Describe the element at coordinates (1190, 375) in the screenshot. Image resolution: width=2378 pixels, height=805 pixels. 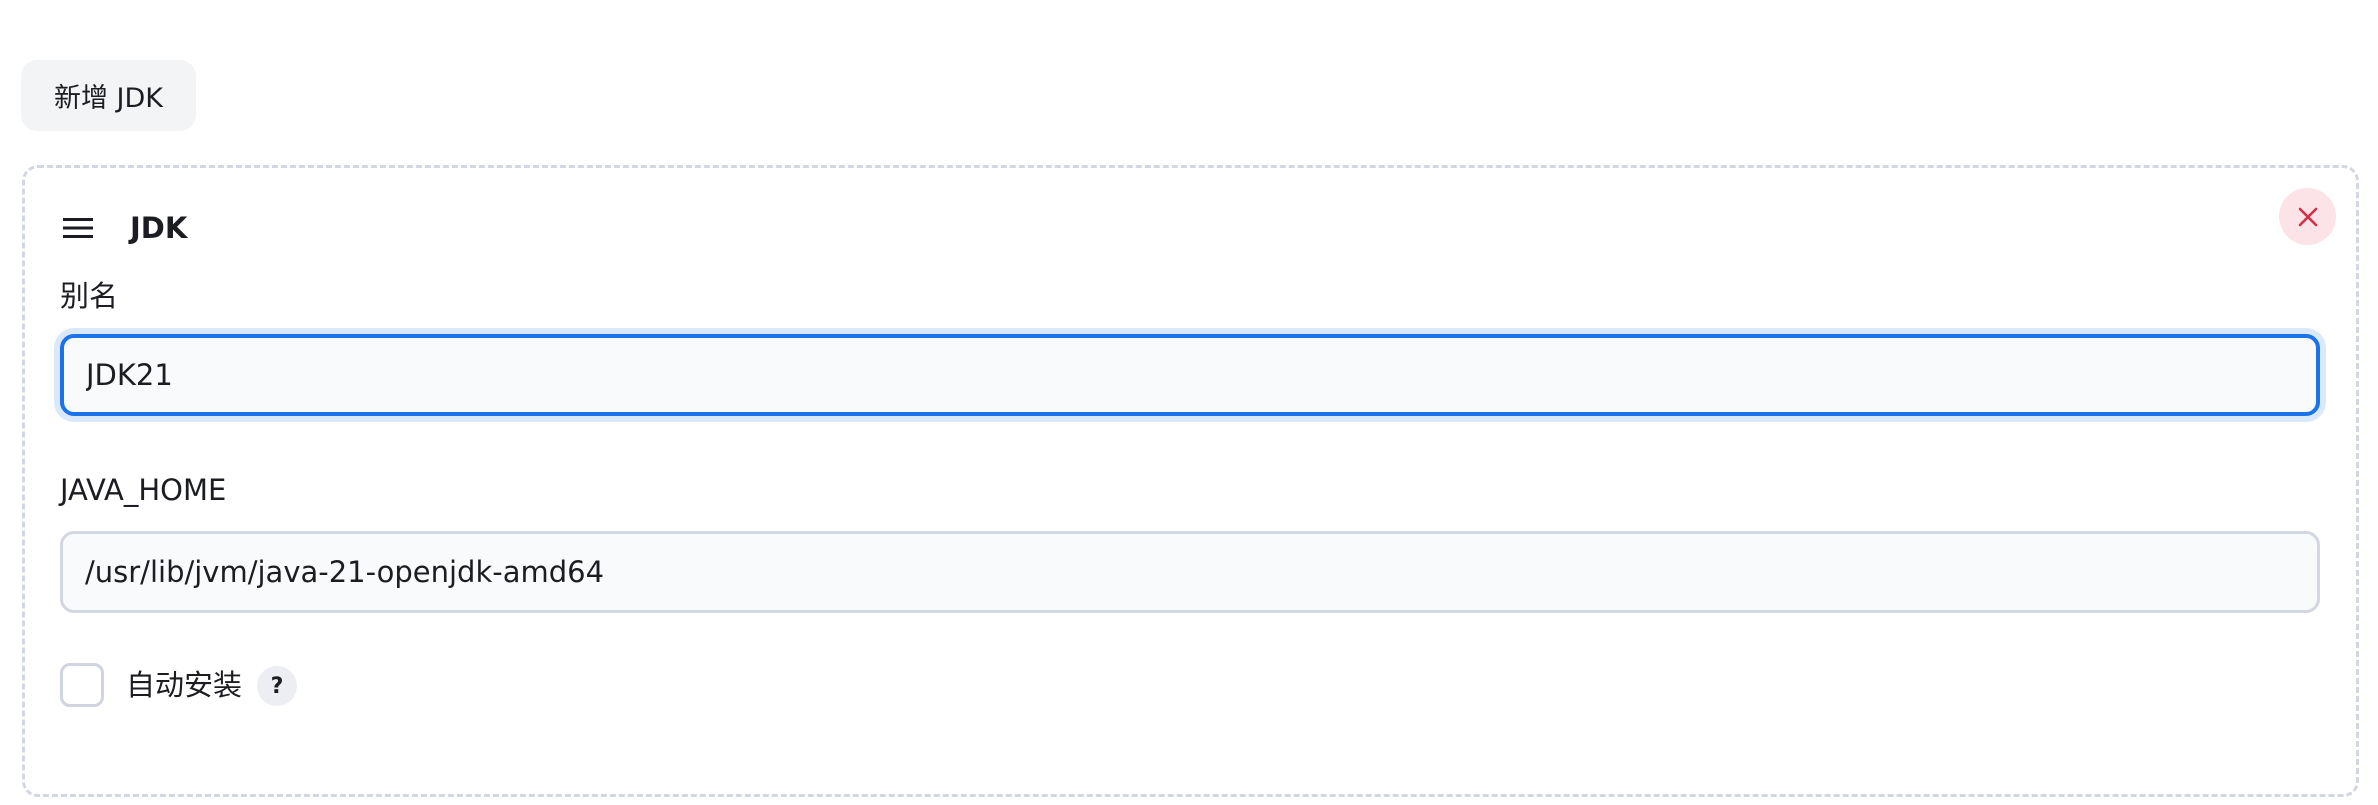
I see `alias-input` at that location.